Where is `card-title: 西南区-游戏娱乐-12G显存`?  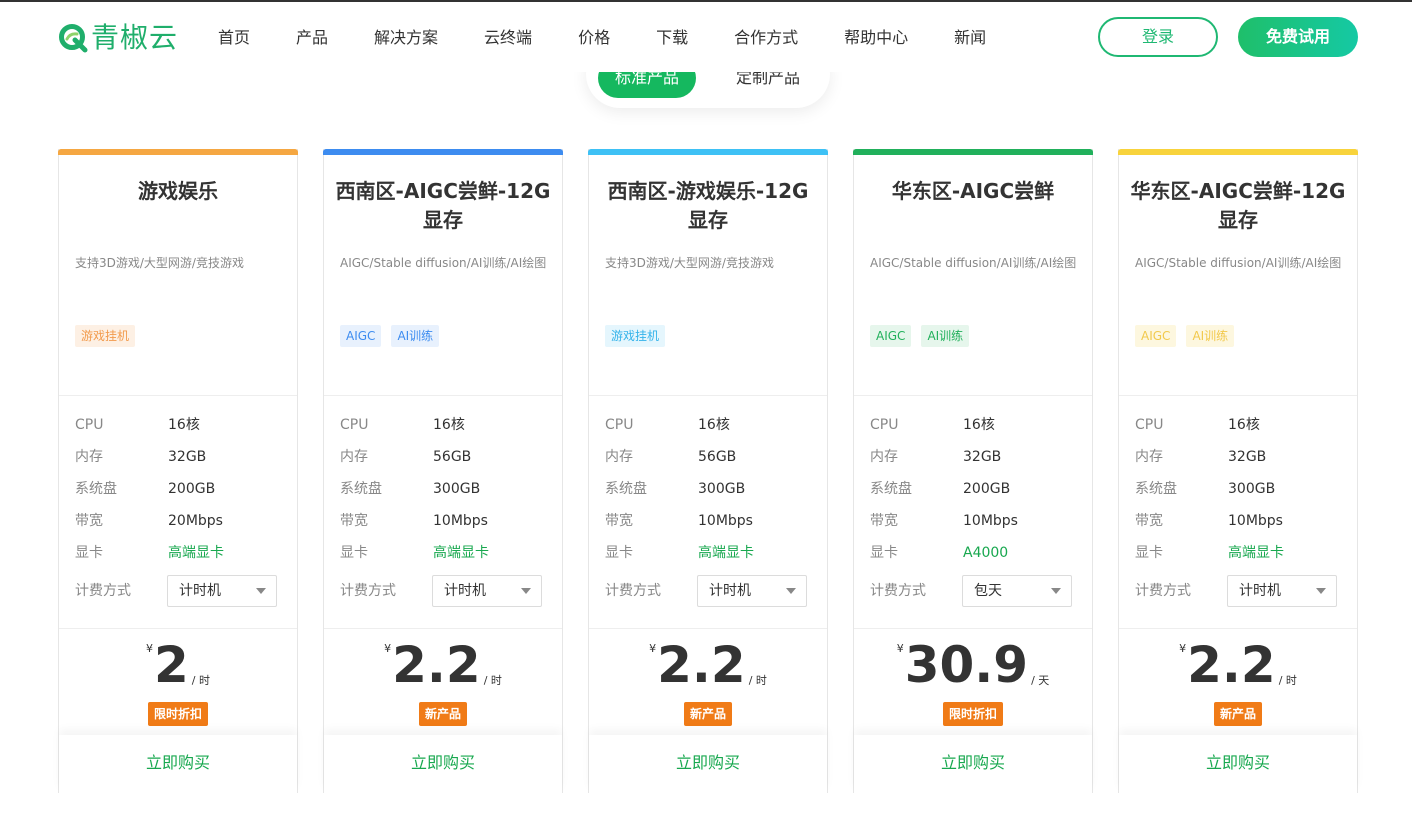
card-title: 西南区-游戏娱乐-12G显存 is located at coordinates (708, 205).